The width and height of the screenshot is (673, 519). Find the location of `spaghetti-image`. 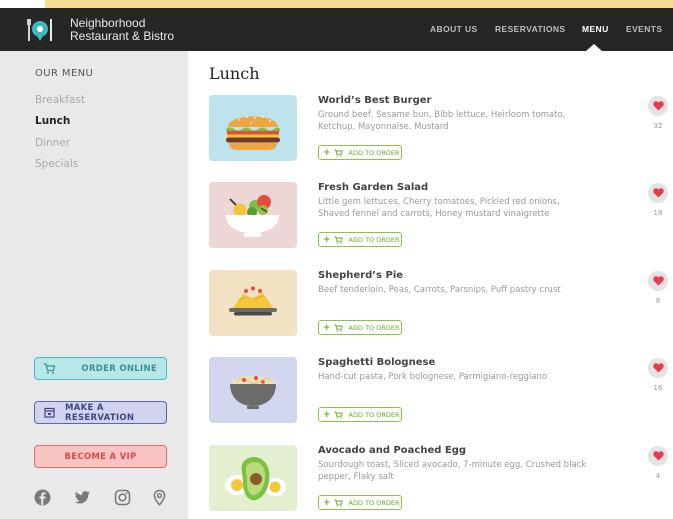

spaghetti-image is located at coordinates (253, 390).